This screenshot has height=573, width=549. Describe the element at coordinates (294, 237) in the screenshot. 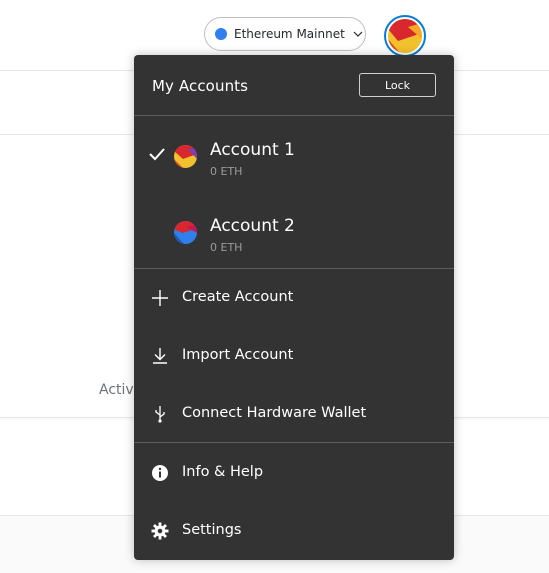

I see `account-item: Account 2 0 ETH` at that location.